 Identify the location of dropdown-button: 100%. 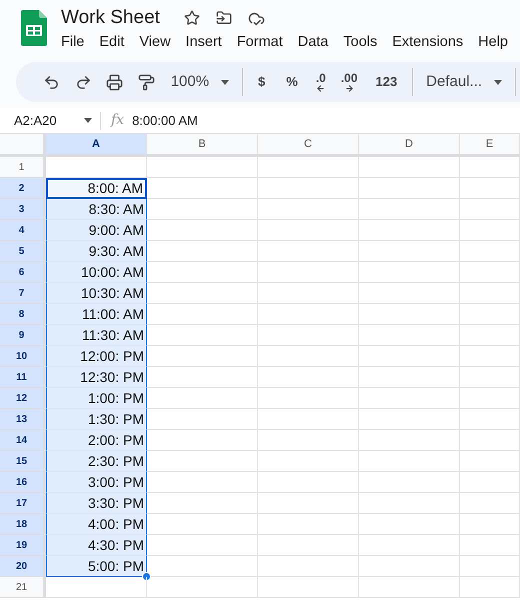
(200, 82).